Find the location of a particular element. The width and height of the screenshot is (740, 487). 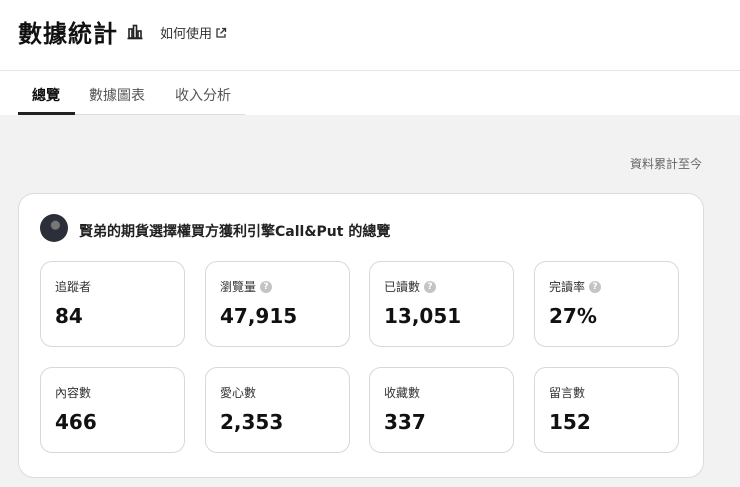

stat-label: 瀏覽量? is located at coordinates (246, 286).